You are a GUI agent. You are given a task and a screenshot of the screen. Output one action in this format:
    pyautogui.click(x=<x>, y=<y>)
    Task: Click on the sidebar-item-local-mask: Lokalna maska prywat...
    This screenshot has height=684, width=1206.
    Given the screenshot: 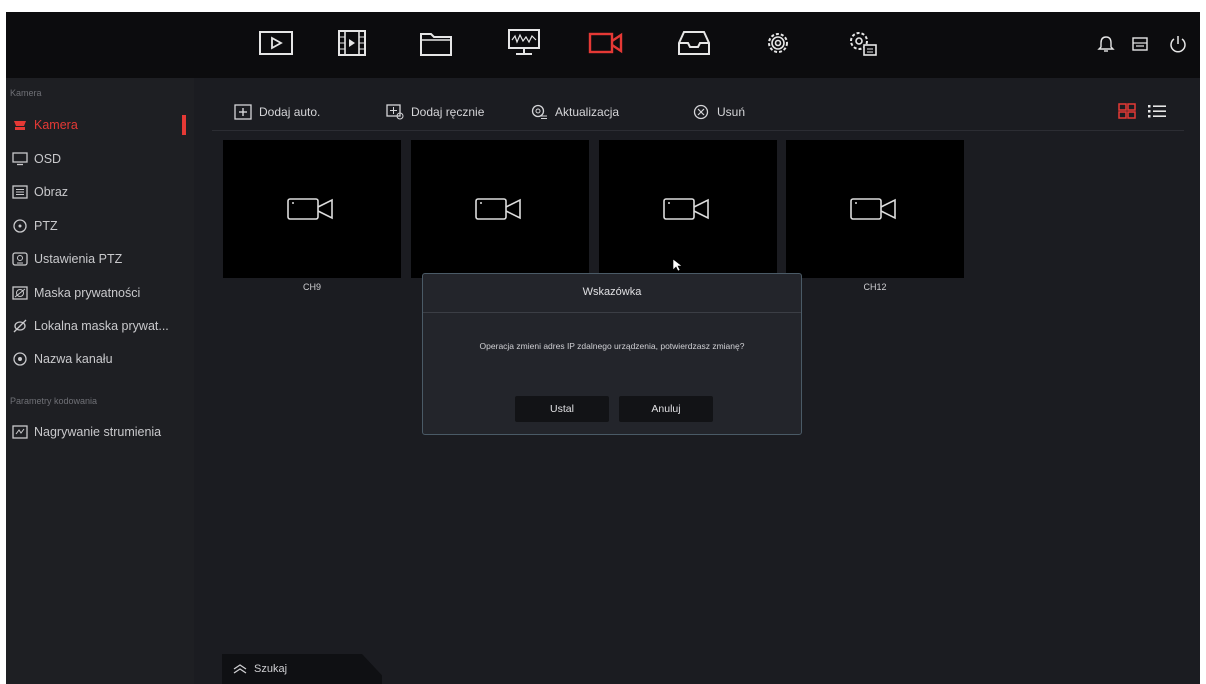 What is the action you would take?
    pyautogui.click(x=100, y=326)
    